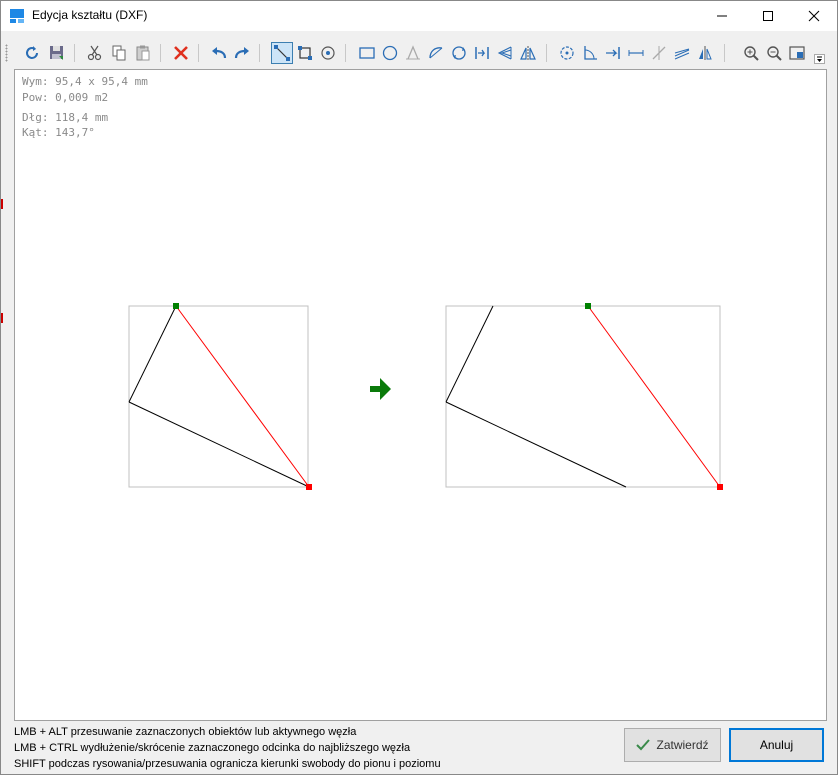 The image size is (838, 775). I want to click on paste-icon, so click(143, 53).